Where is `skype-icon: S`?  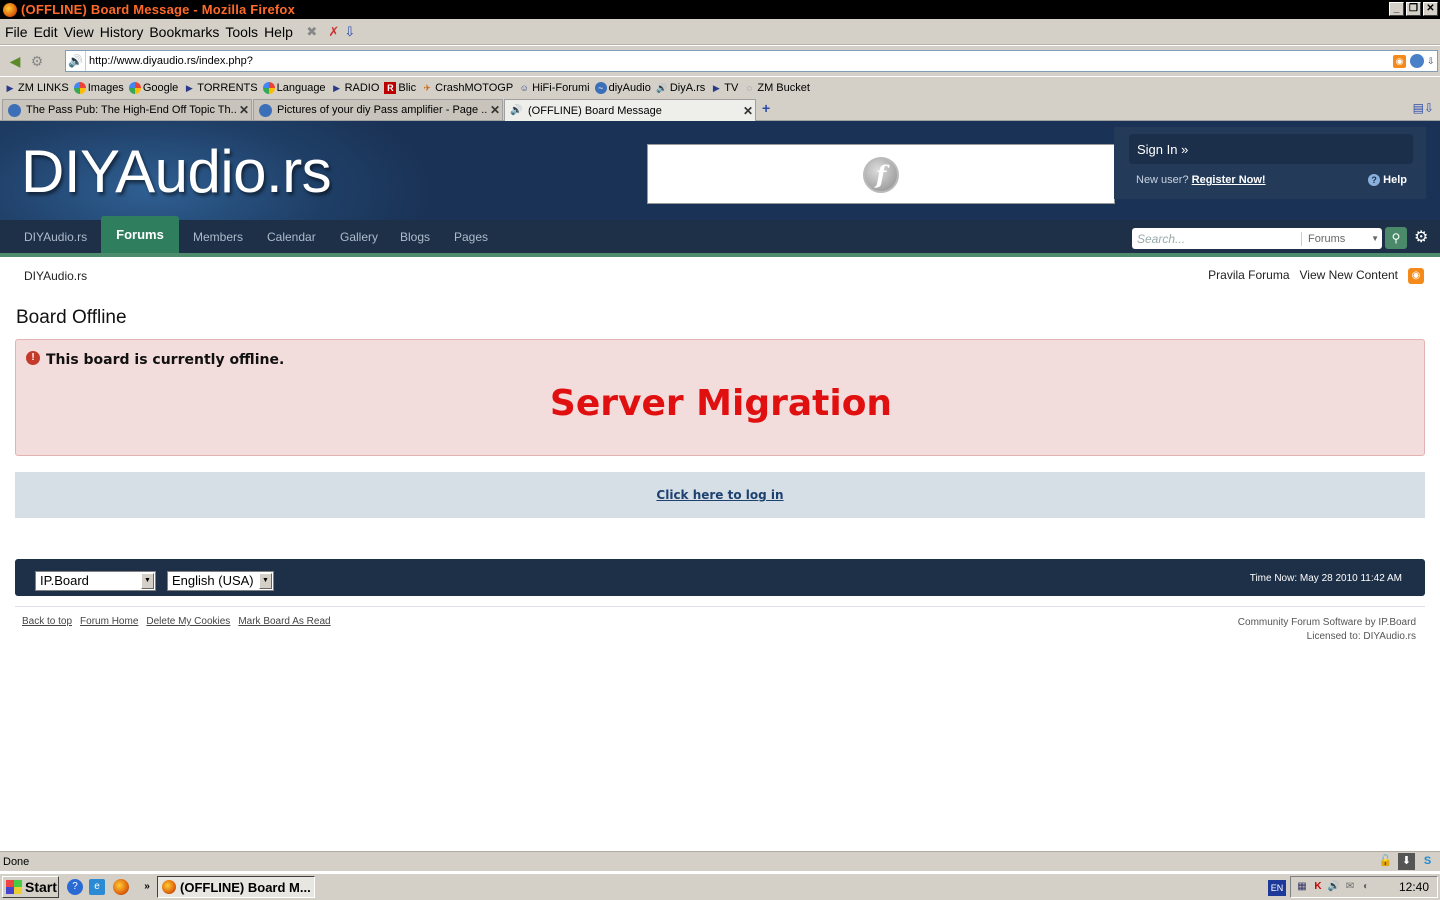 skype-icon: S is located at coordinates (1427, 861).